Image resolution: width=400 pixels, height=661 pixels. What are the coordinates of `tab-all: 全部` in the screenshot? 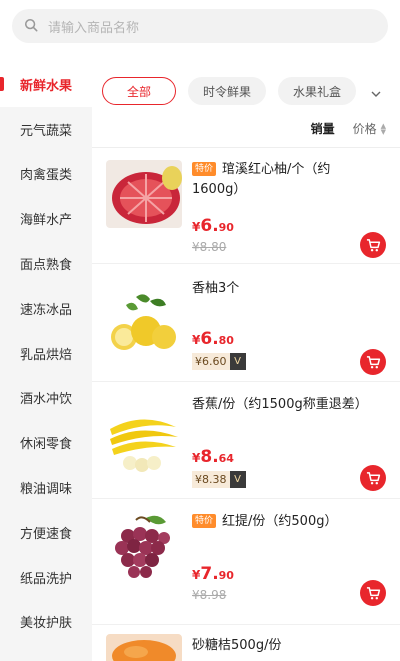 It's located at (139, 91).